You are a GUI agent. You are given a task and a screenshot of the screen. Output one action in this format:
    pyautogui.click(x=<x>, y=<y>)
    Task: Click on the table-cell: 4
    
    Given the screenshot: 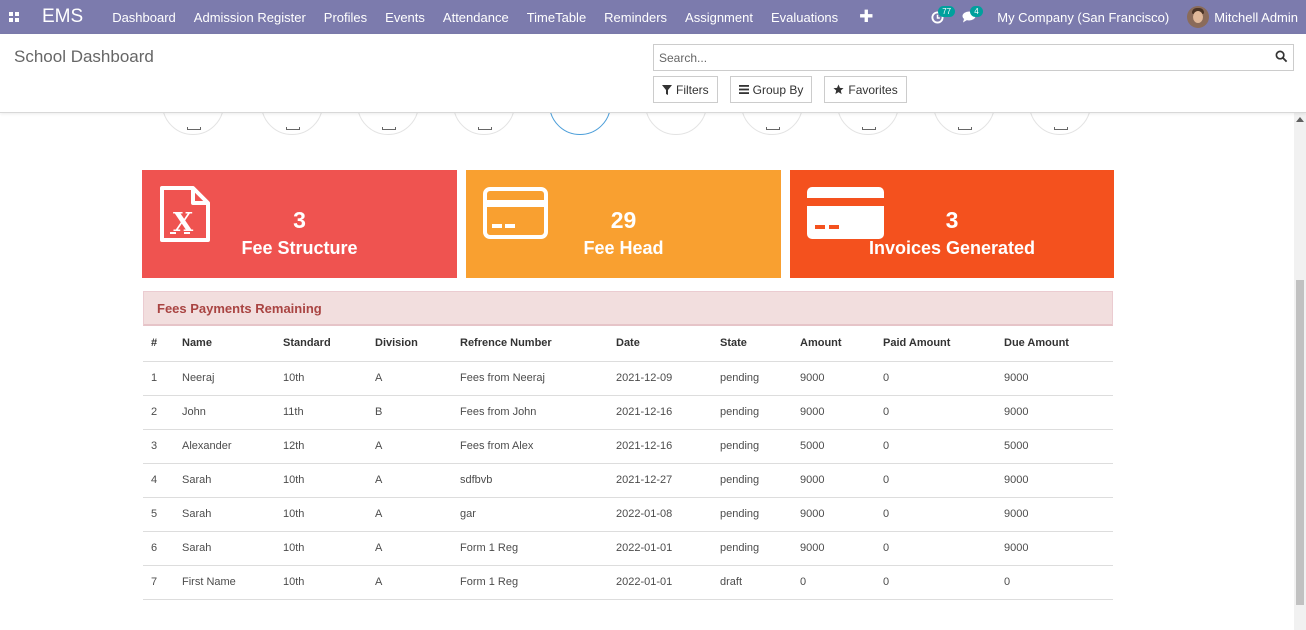 What is the action you would take?
    pyautogui.click(x=162, y=480)
    